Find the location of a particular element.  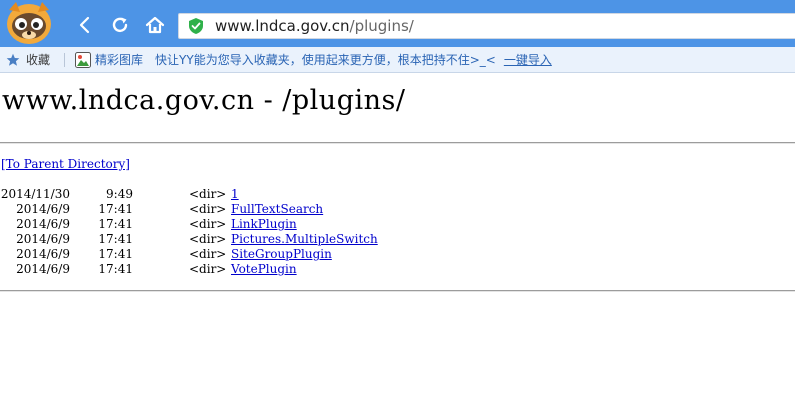

picture-library-bookmark: 精彩图库 is located at coordinates (104, 59).